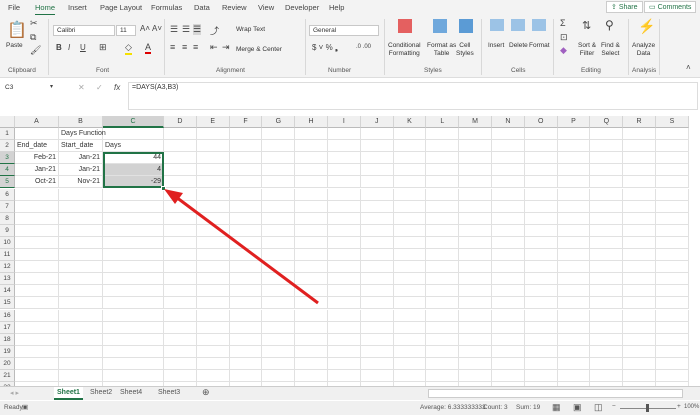 This screenshot has height=415, width=700. Describe the element at coordinates (679, 406) in the screenshot. I see `zoom-in-icon: +` at that location.